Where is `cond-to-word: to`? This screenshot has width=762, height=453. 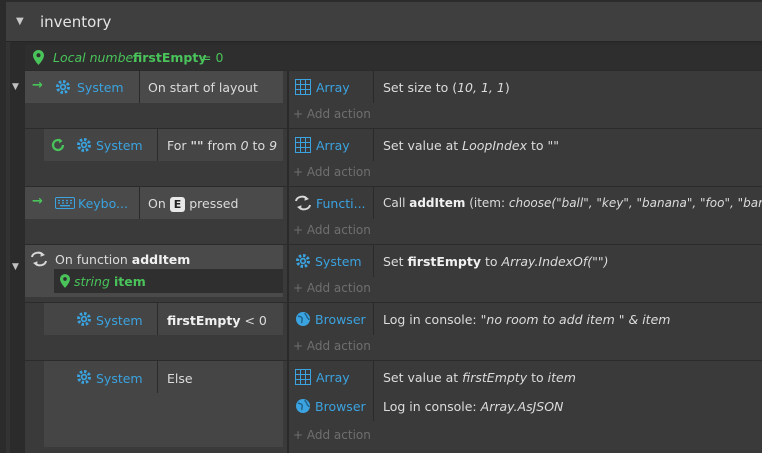
cond-to-word: to is located at coordinates (259, 145).